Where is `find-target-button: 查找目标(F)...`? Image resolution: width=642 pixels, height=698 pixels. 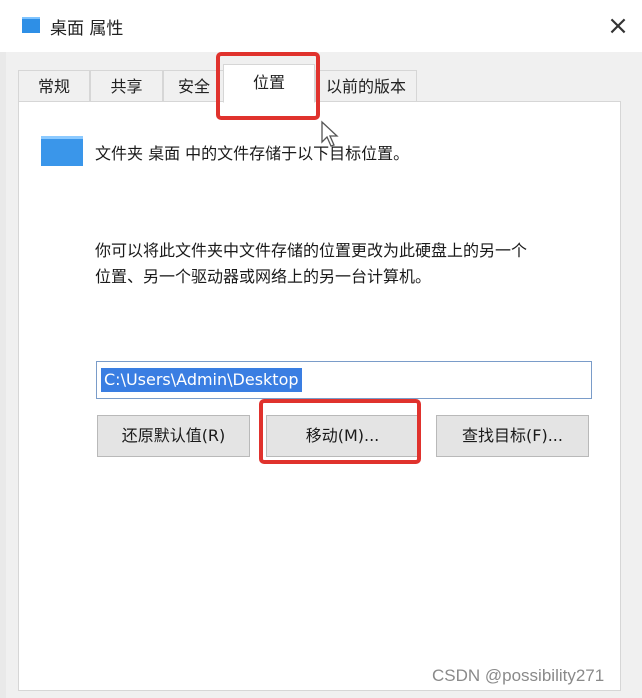 find-target-button: 查找目标(F)... is located at coordinates (512, 436).